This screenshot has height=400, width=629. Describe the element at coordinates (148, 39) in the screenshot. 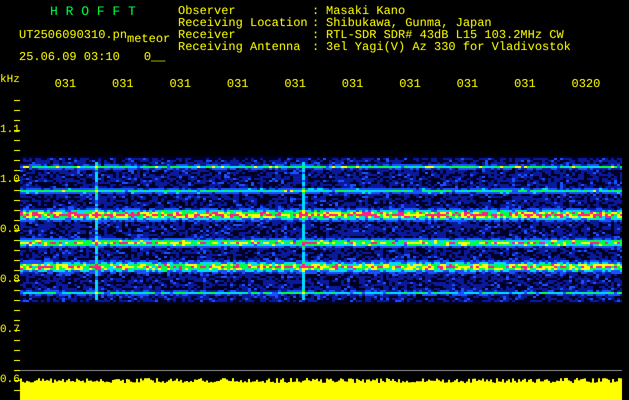

I see `mode-label: meteor` at that location.